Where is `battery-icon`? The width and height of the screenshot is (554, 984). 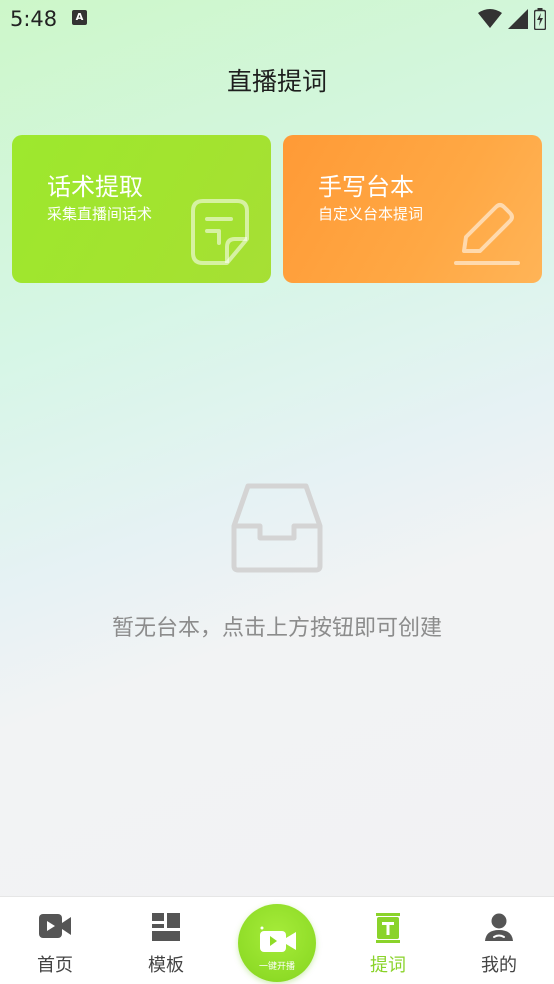 battery-icon is located at coordinates (540, 19).